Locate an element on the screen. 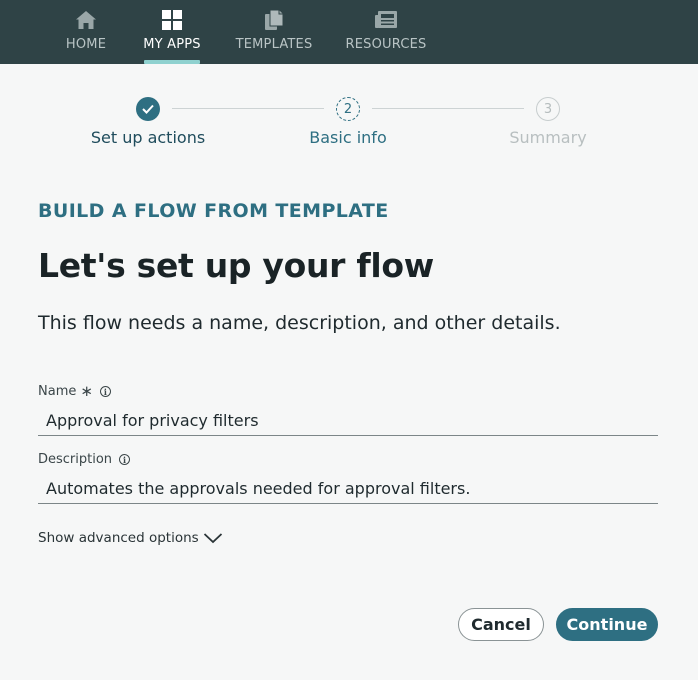 This screenshot has width=698, height=680. templates-icon is located at coordinates (274, 20).